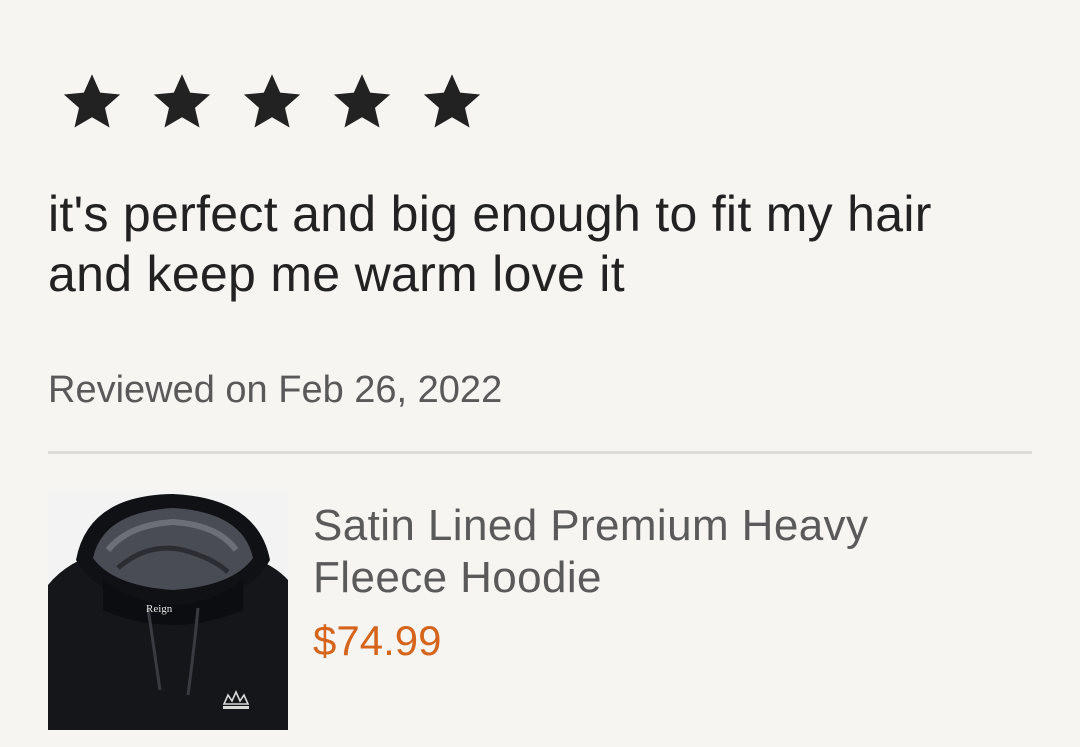 The height and width of the screenshot is (747, 1080). I want to click on product-image: Reign, so click(168, 610).